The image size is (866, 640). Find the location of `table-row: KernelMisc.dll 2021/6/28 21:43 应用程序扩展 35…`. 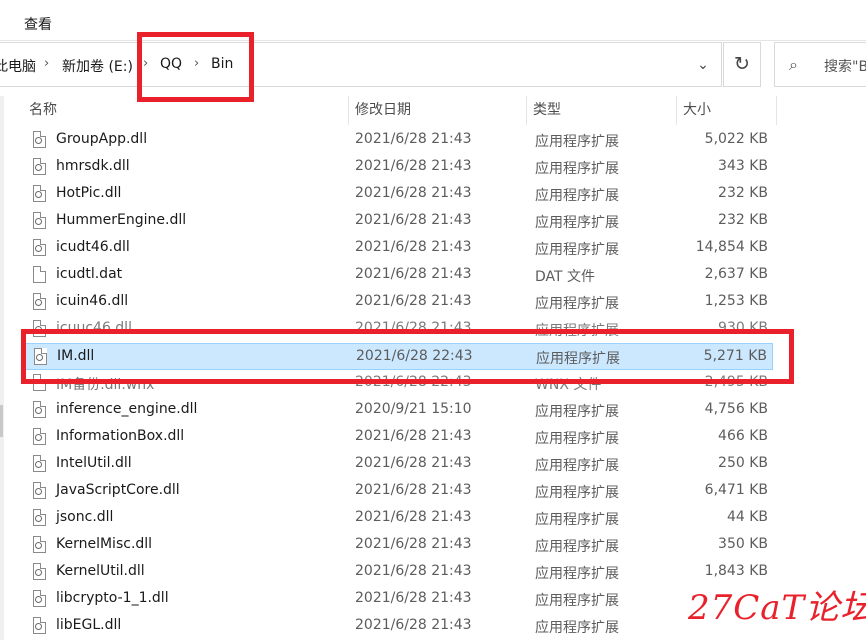

table-row: KernelMisc.dll 2021/6/28 21:43 应用程序扩展 35… is located at coordinates (398, 545).